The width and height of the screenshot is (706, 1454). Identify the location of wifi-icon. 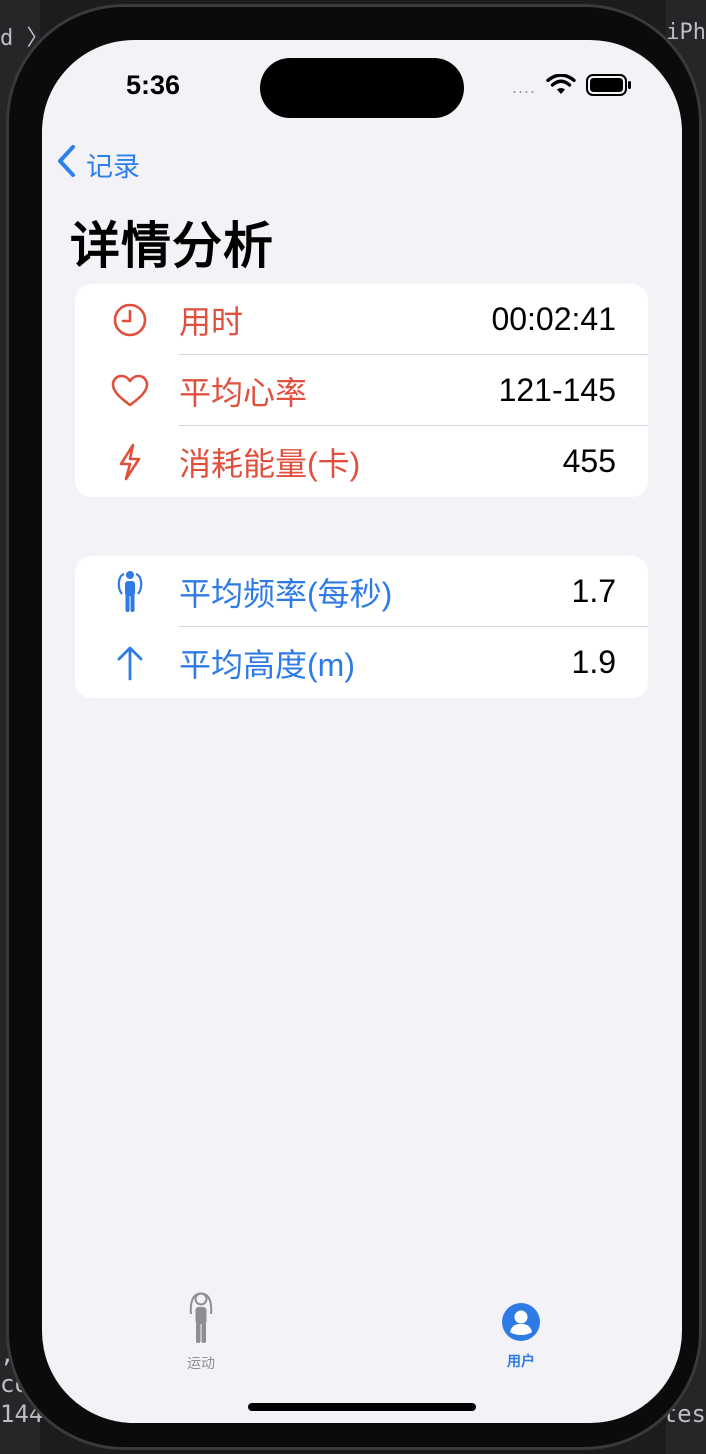
(561, 87).